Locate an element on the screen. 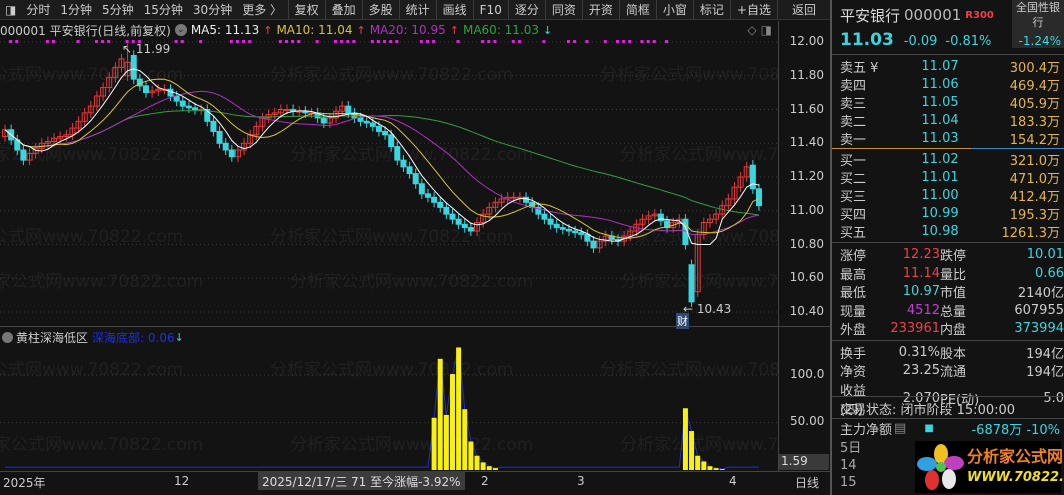  period-tab: 分时 is located at coordinates (38, 9).